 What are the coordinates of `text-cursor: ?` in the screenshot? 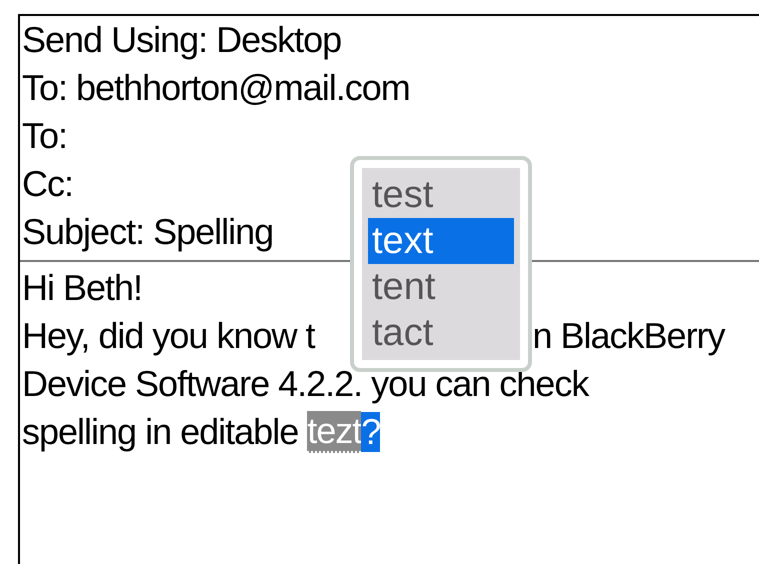 It's located at (370, 432).